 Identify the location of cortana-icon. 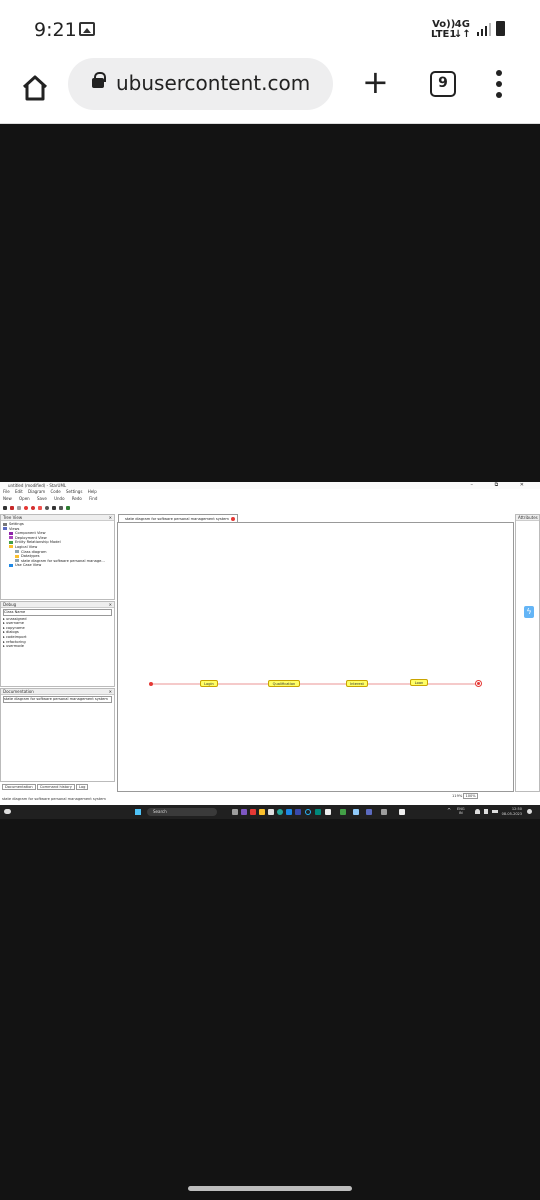
(308, 812).